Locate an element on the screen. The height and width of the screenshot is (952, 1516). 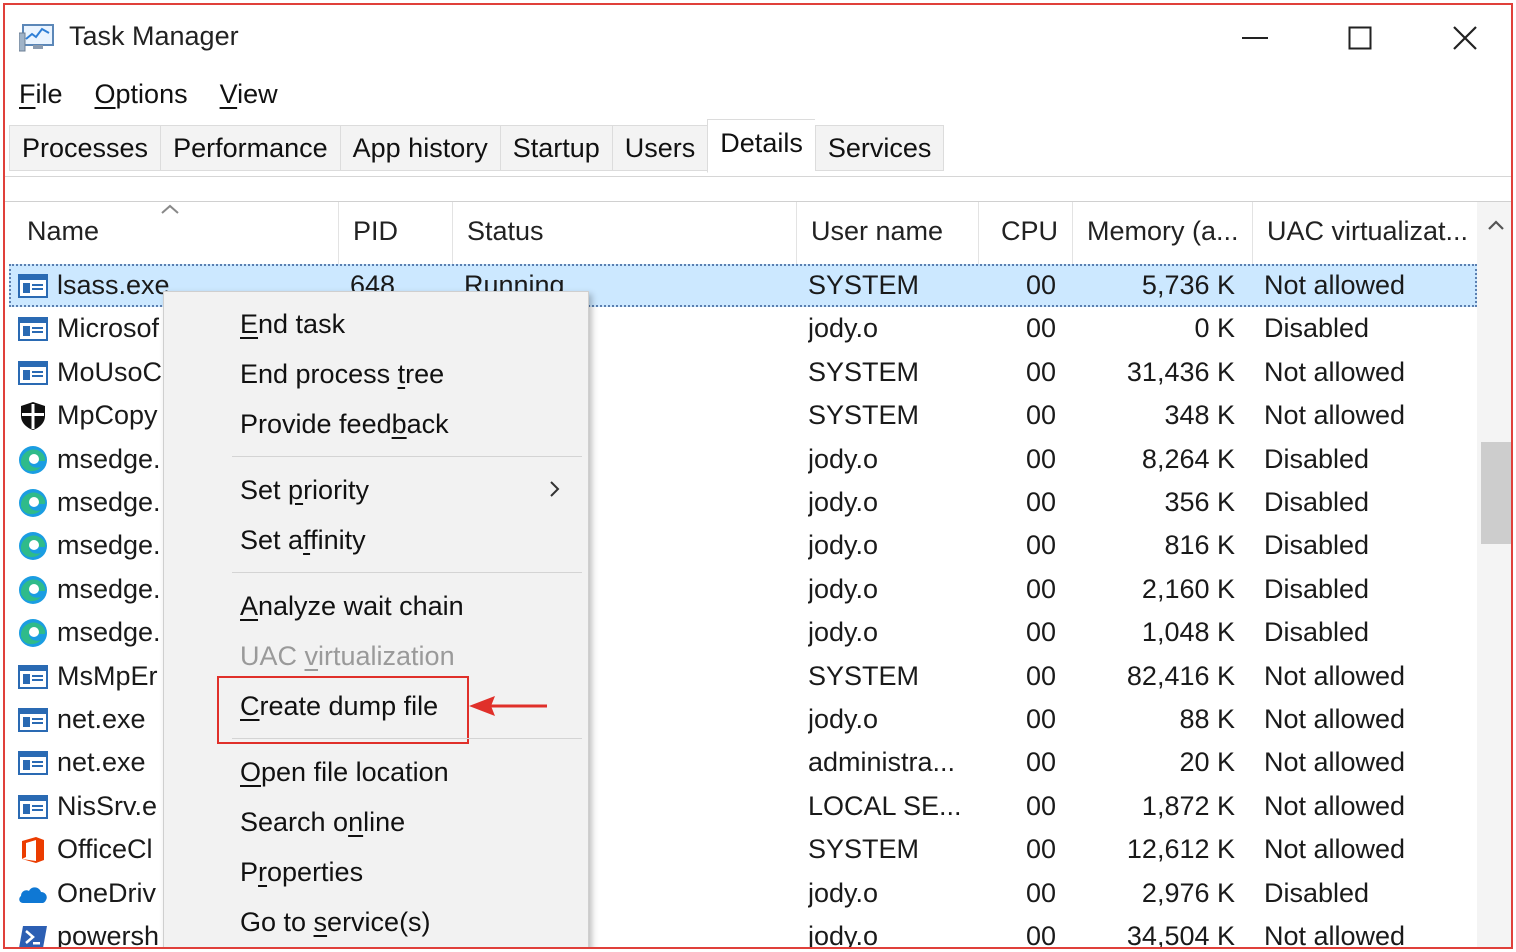
close-icon is located at coordinates (1465, 38).